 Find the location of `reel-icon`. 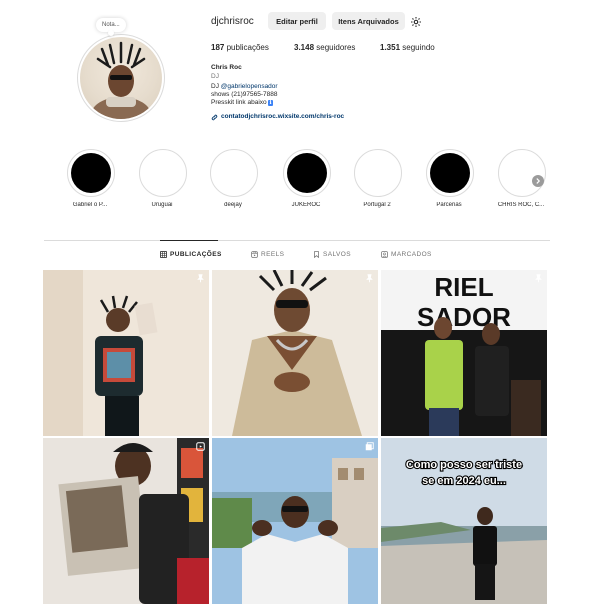

reel-icon is located at coordinates (200, 446).